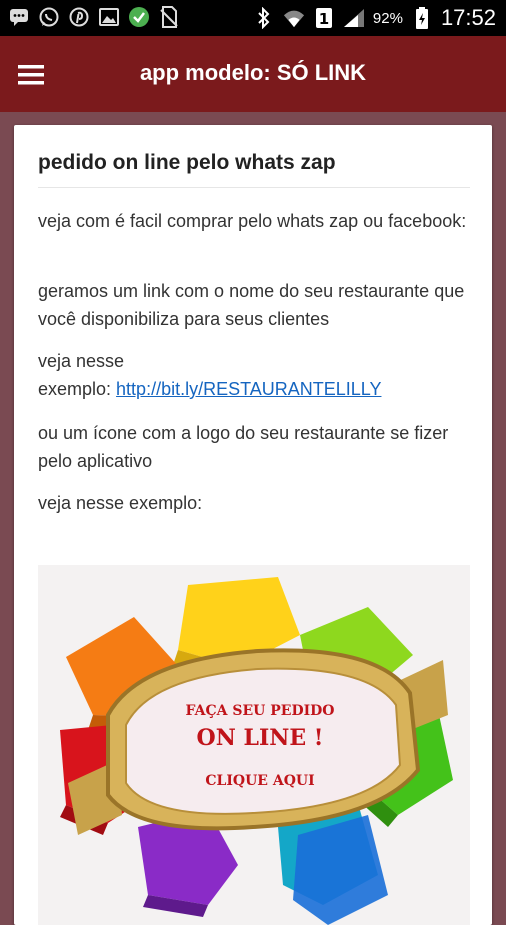  What do you see at coordinates (77, 389) in the screenshot?
I see `example-label: exemplo:` at bounding box center [77, 389].